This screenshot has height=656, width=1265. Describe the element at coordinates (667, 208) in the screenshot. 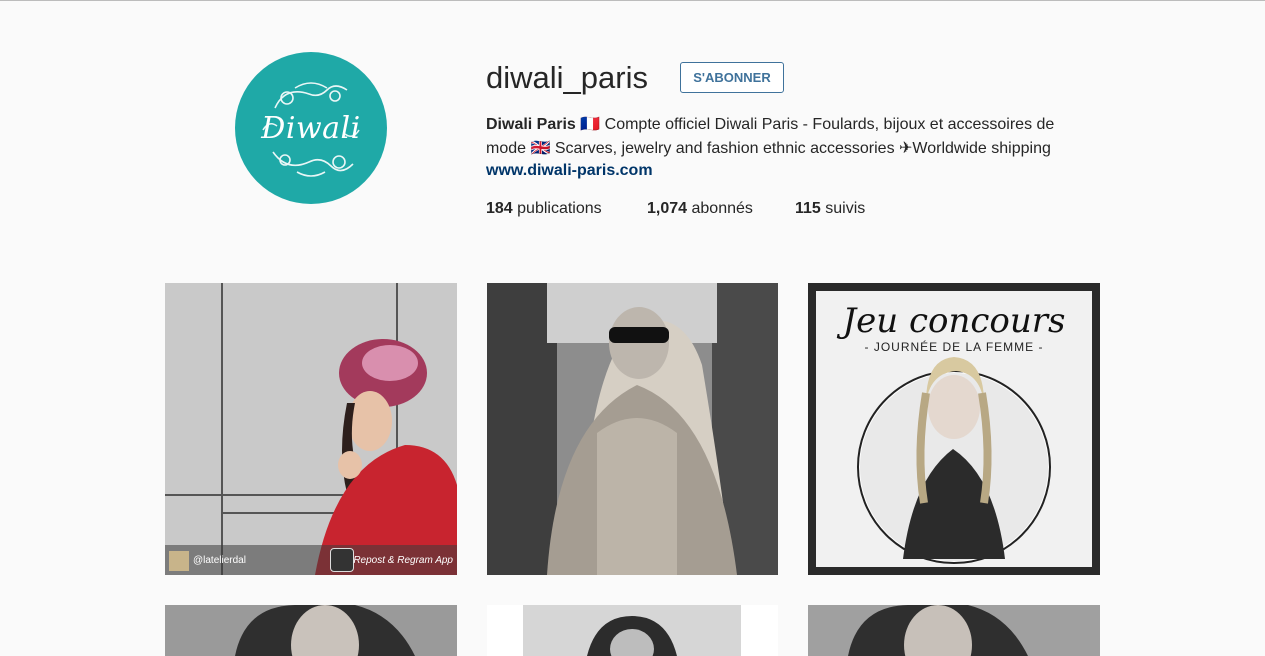

I see `followers-count: 1,074` at that location.